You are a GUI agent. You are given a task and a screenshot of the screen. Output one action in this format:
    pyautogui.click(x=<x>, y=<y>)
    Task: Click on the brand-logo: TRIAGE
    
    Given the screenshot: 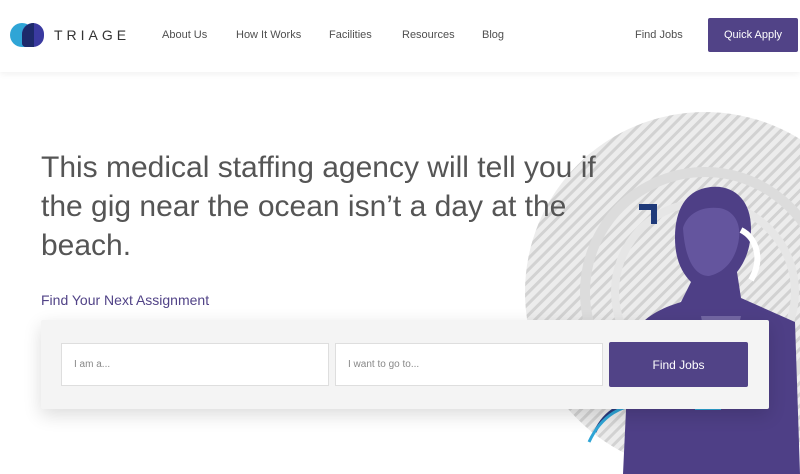 What is the action you would take?
    pyautogui.click(x=70, y=35)
    